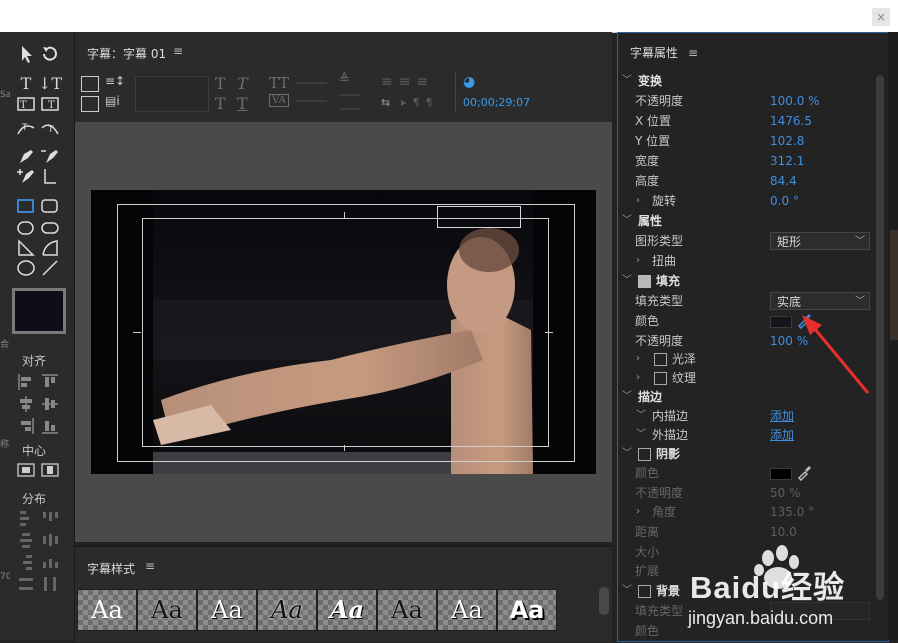 The height and width of the screenshot is (643, 898). Describe the element at coordinates (781, 474) in the screenshot. I see `shadow-color-chip` at that location.